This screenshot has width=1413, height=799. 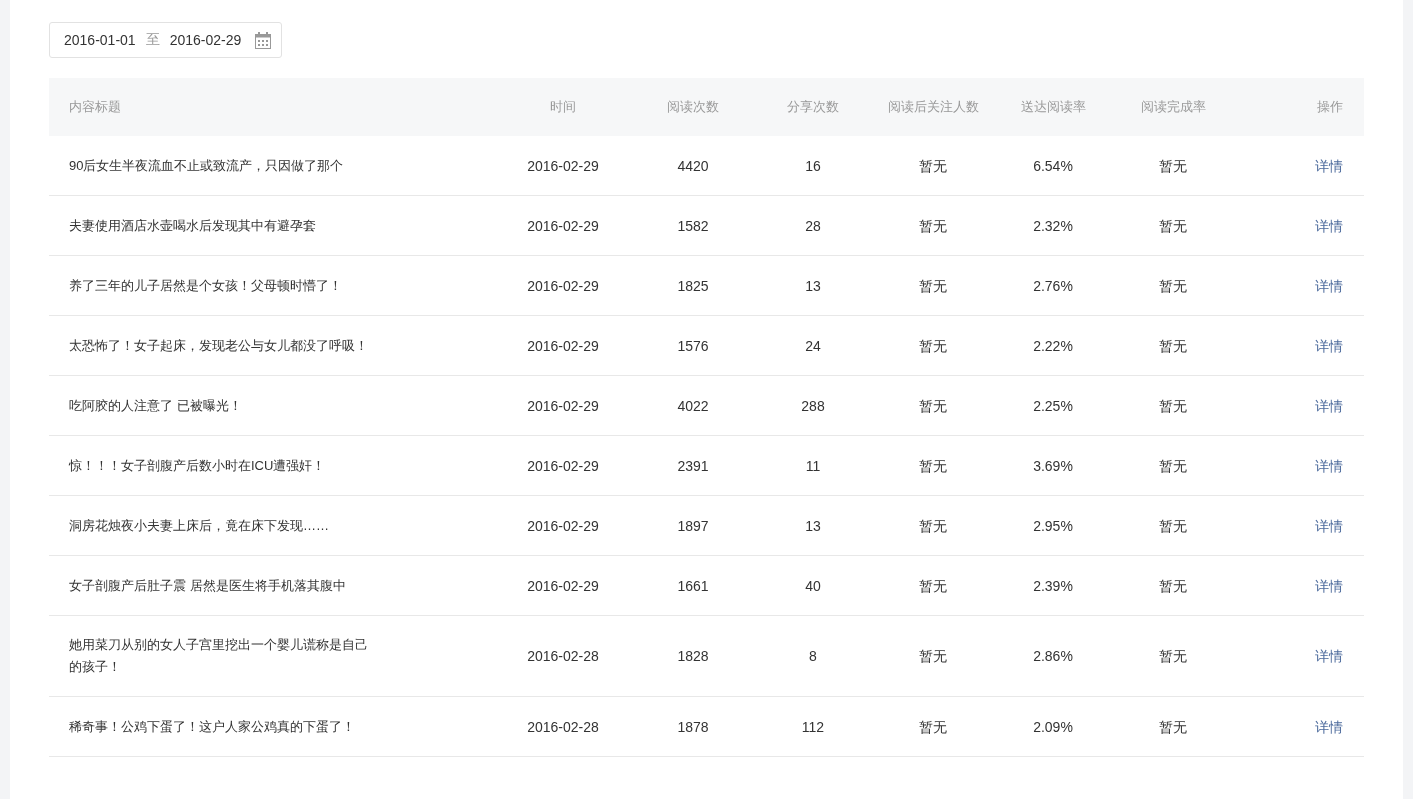 I want to click on table-cell: 1828, so click(x=693, y=656).